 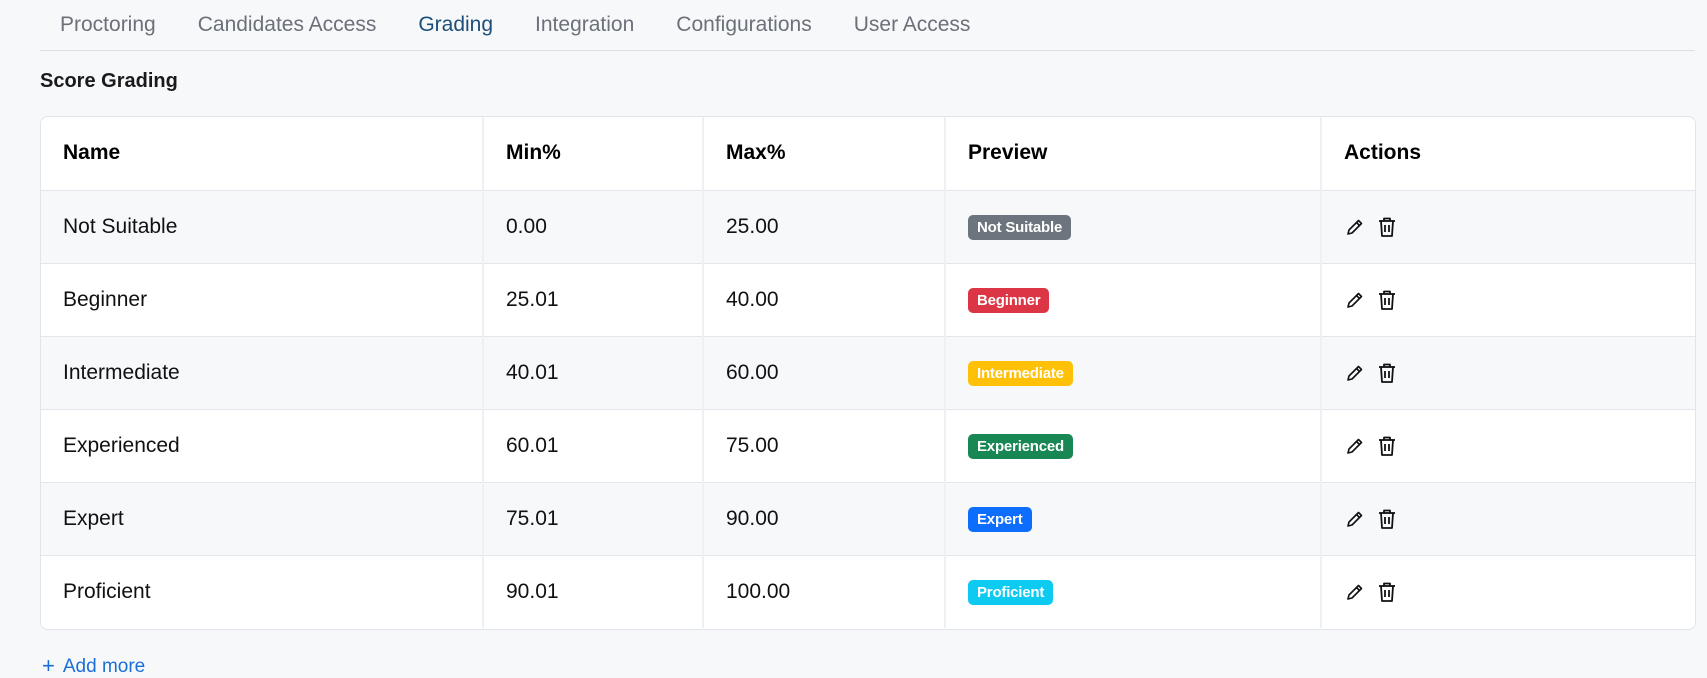 I want to click on grade-badge: Beginner, so click(x=1009, y=300).